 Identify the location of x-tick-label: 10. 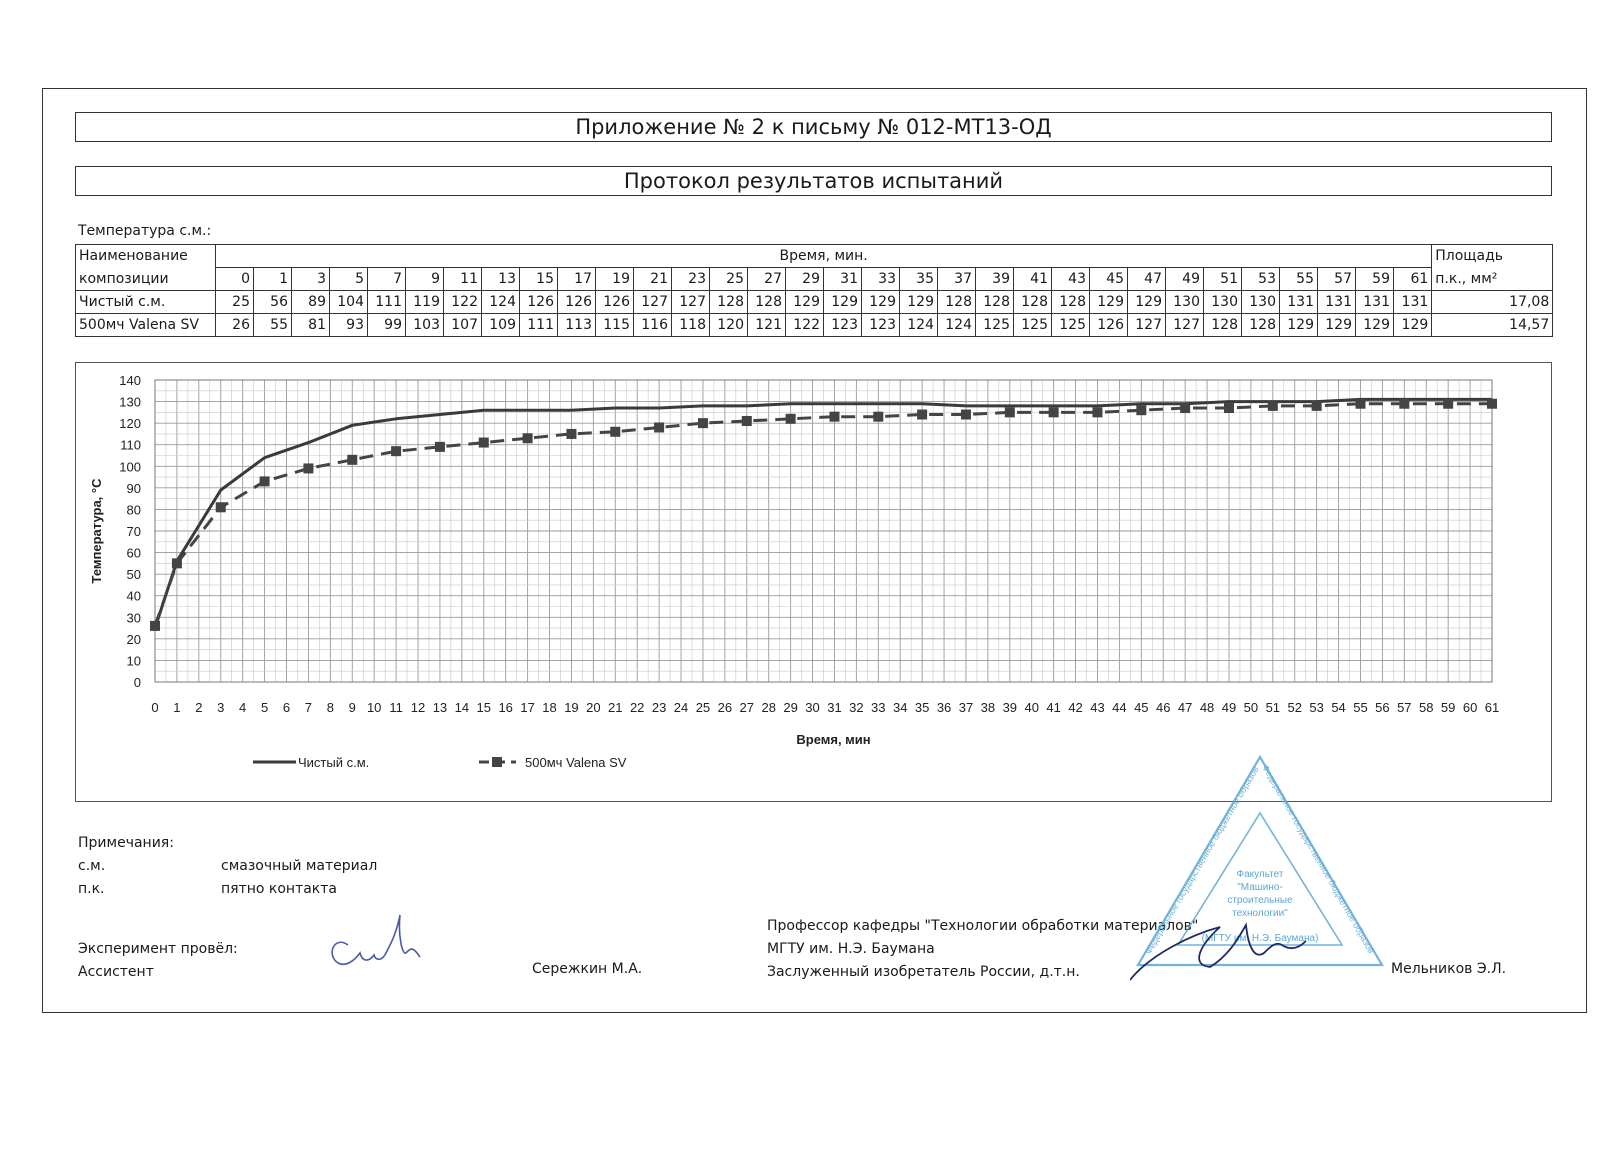
(374, 707).